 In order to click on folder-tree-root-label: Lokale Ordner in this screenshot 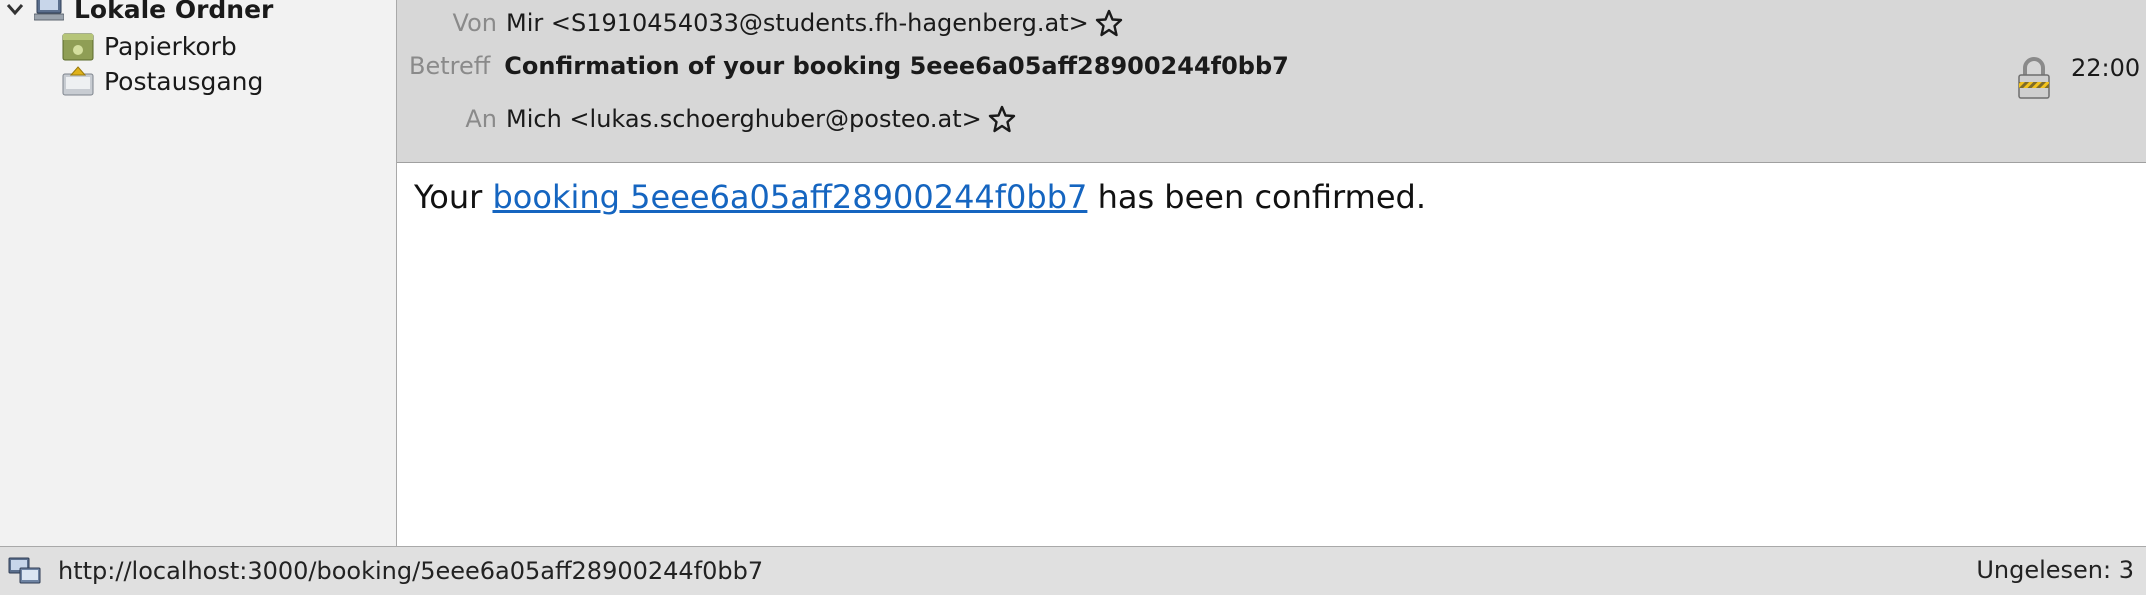, I will do `click(174, 12)`.